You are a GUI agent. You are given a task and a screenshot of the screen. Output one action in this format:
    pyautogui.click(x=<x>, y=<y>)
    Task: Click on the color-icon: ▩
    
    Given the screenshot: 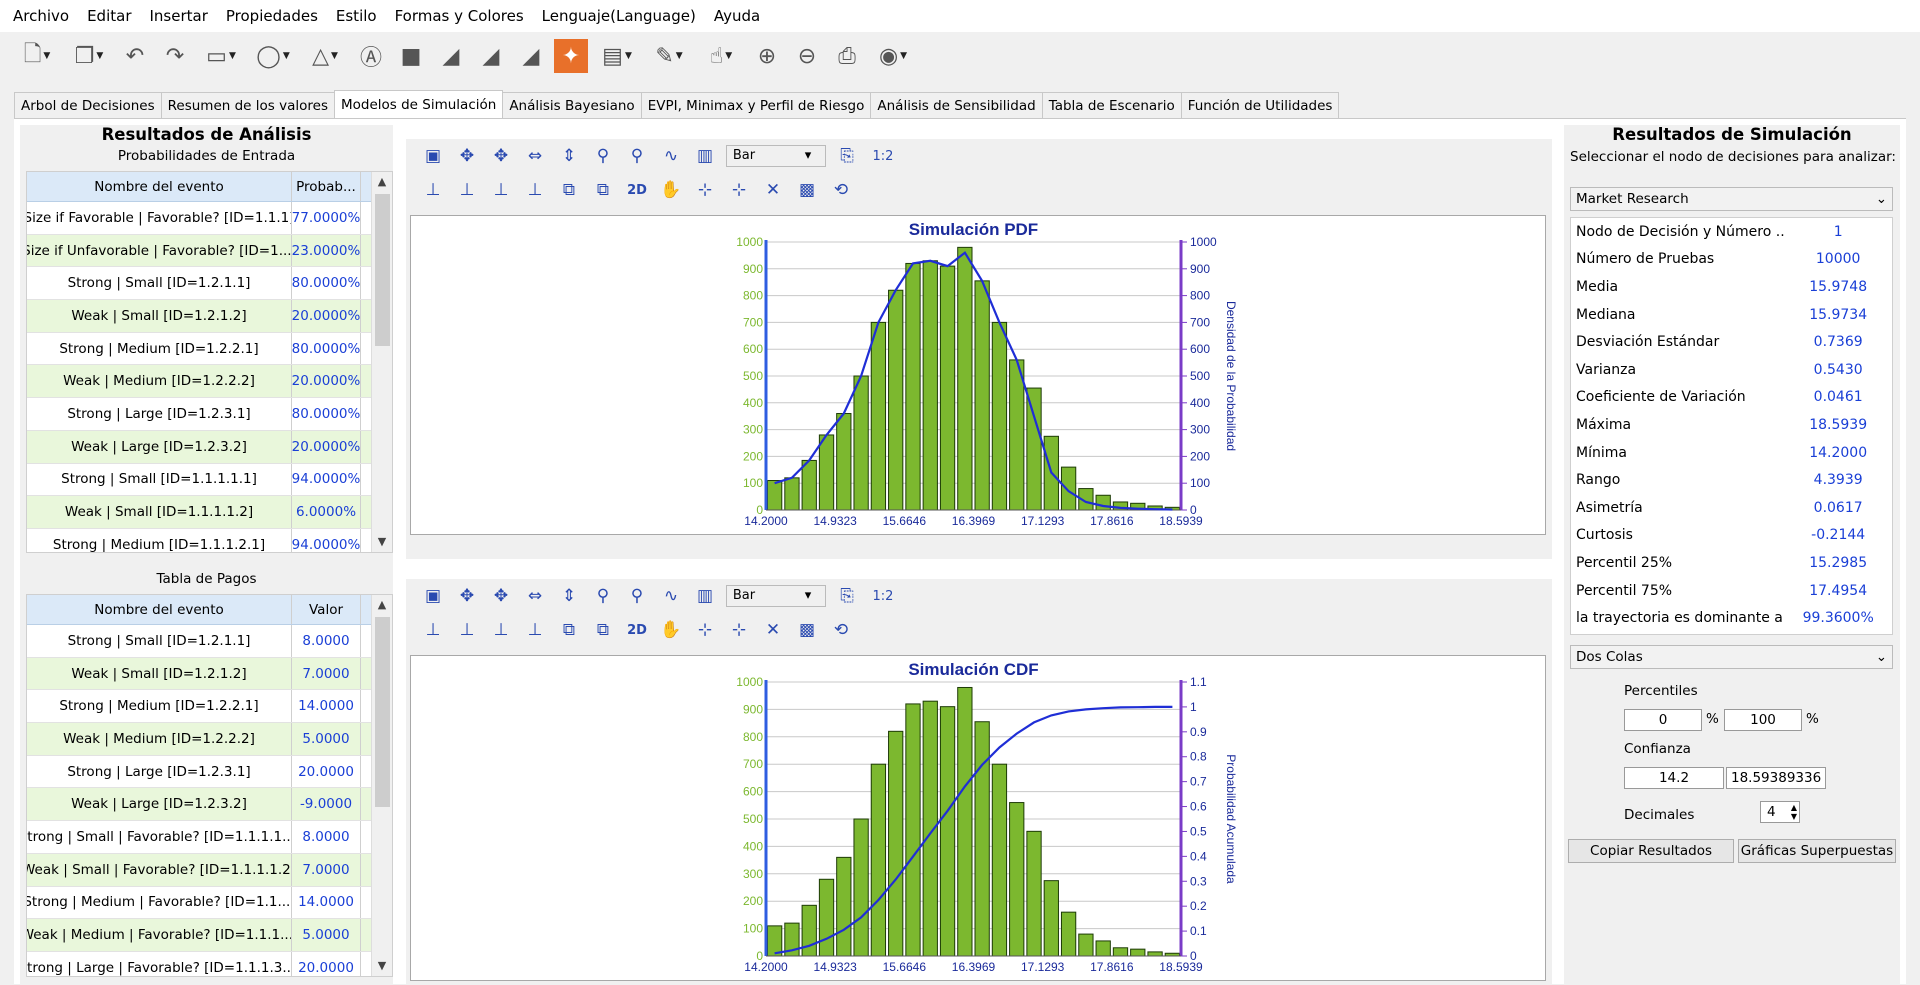 What is the action you would take?
    pyautogui.click(x=807, y=190)
    